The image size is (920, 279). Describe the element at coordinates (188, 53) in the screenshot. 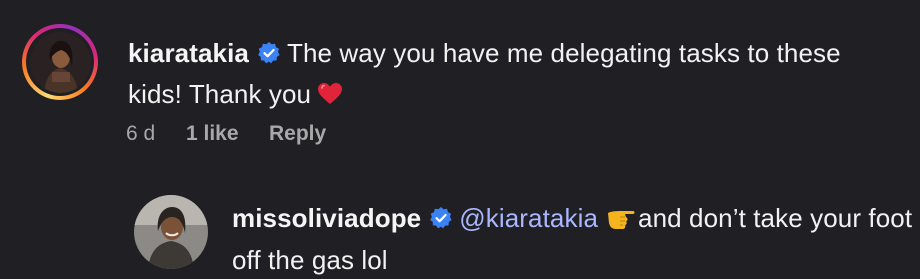

I see `username: kiaratakia` at that location.